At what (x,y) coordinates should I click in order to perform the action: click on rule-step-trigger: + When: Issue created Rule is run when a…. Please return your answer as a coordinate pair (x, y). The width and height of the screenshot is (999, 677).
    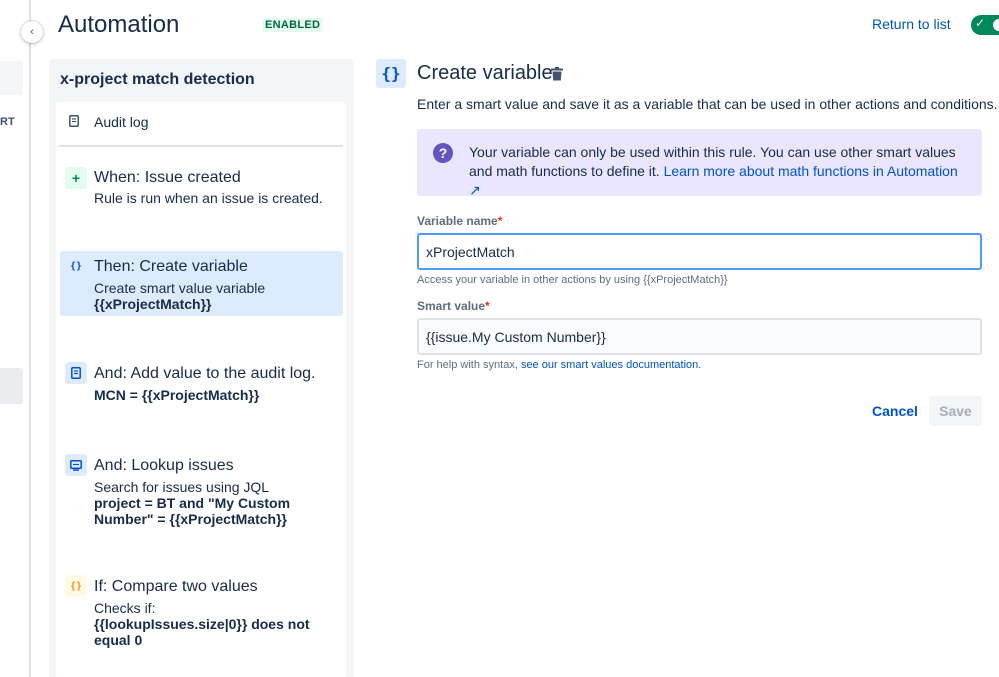
    Looking at the image, I should click on (201, 188).